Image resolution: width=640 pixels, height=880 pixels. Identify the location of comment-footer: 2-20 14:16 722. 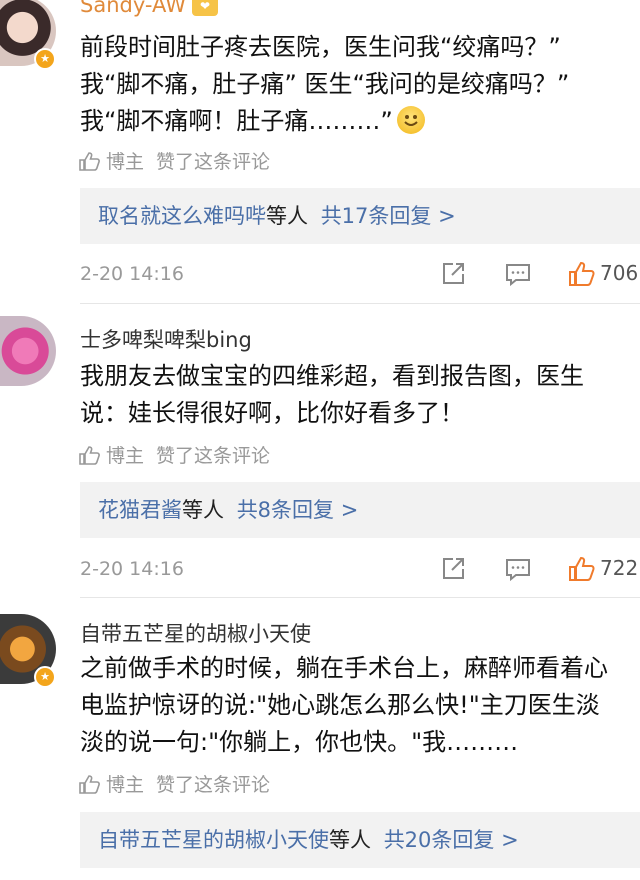
(320, 569).